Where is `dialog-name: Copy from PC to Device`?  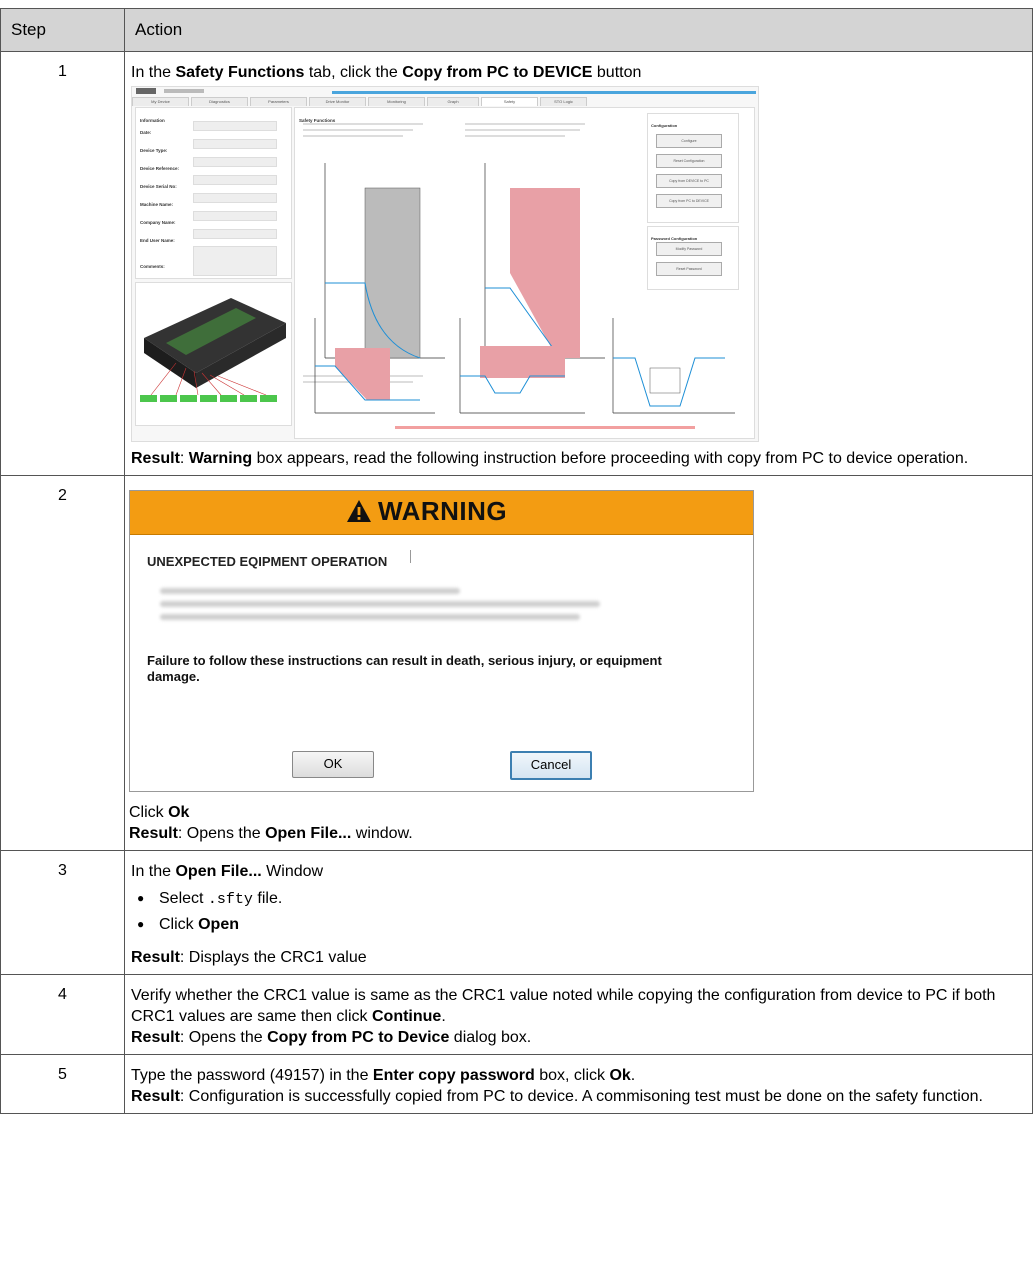
dialog-name: Copy from PC to Device is located at coordinates (358, 1037).